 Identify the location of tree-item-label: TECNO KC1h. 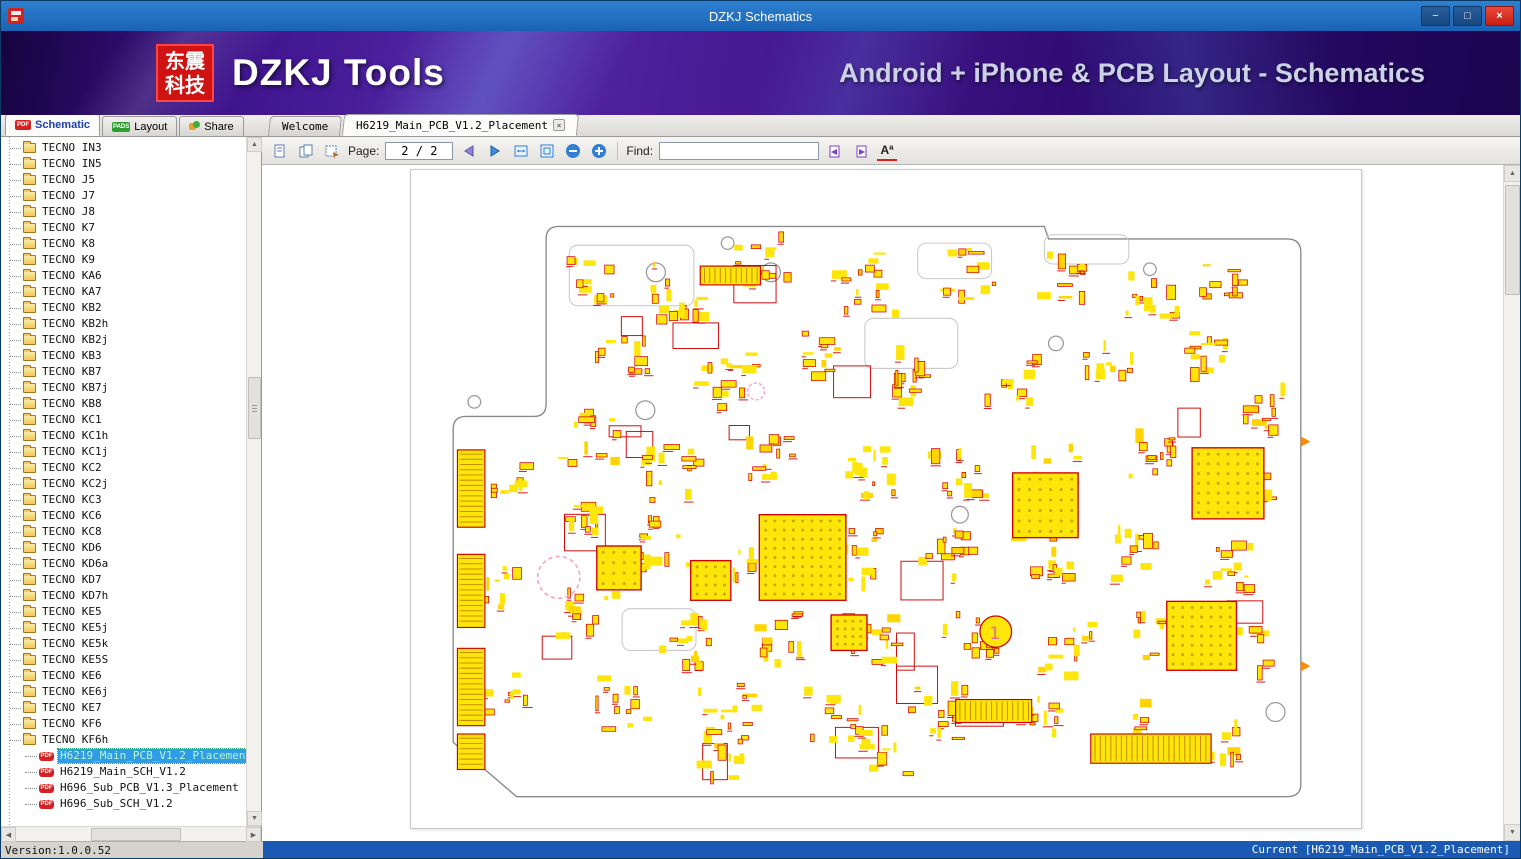
(75, 435).